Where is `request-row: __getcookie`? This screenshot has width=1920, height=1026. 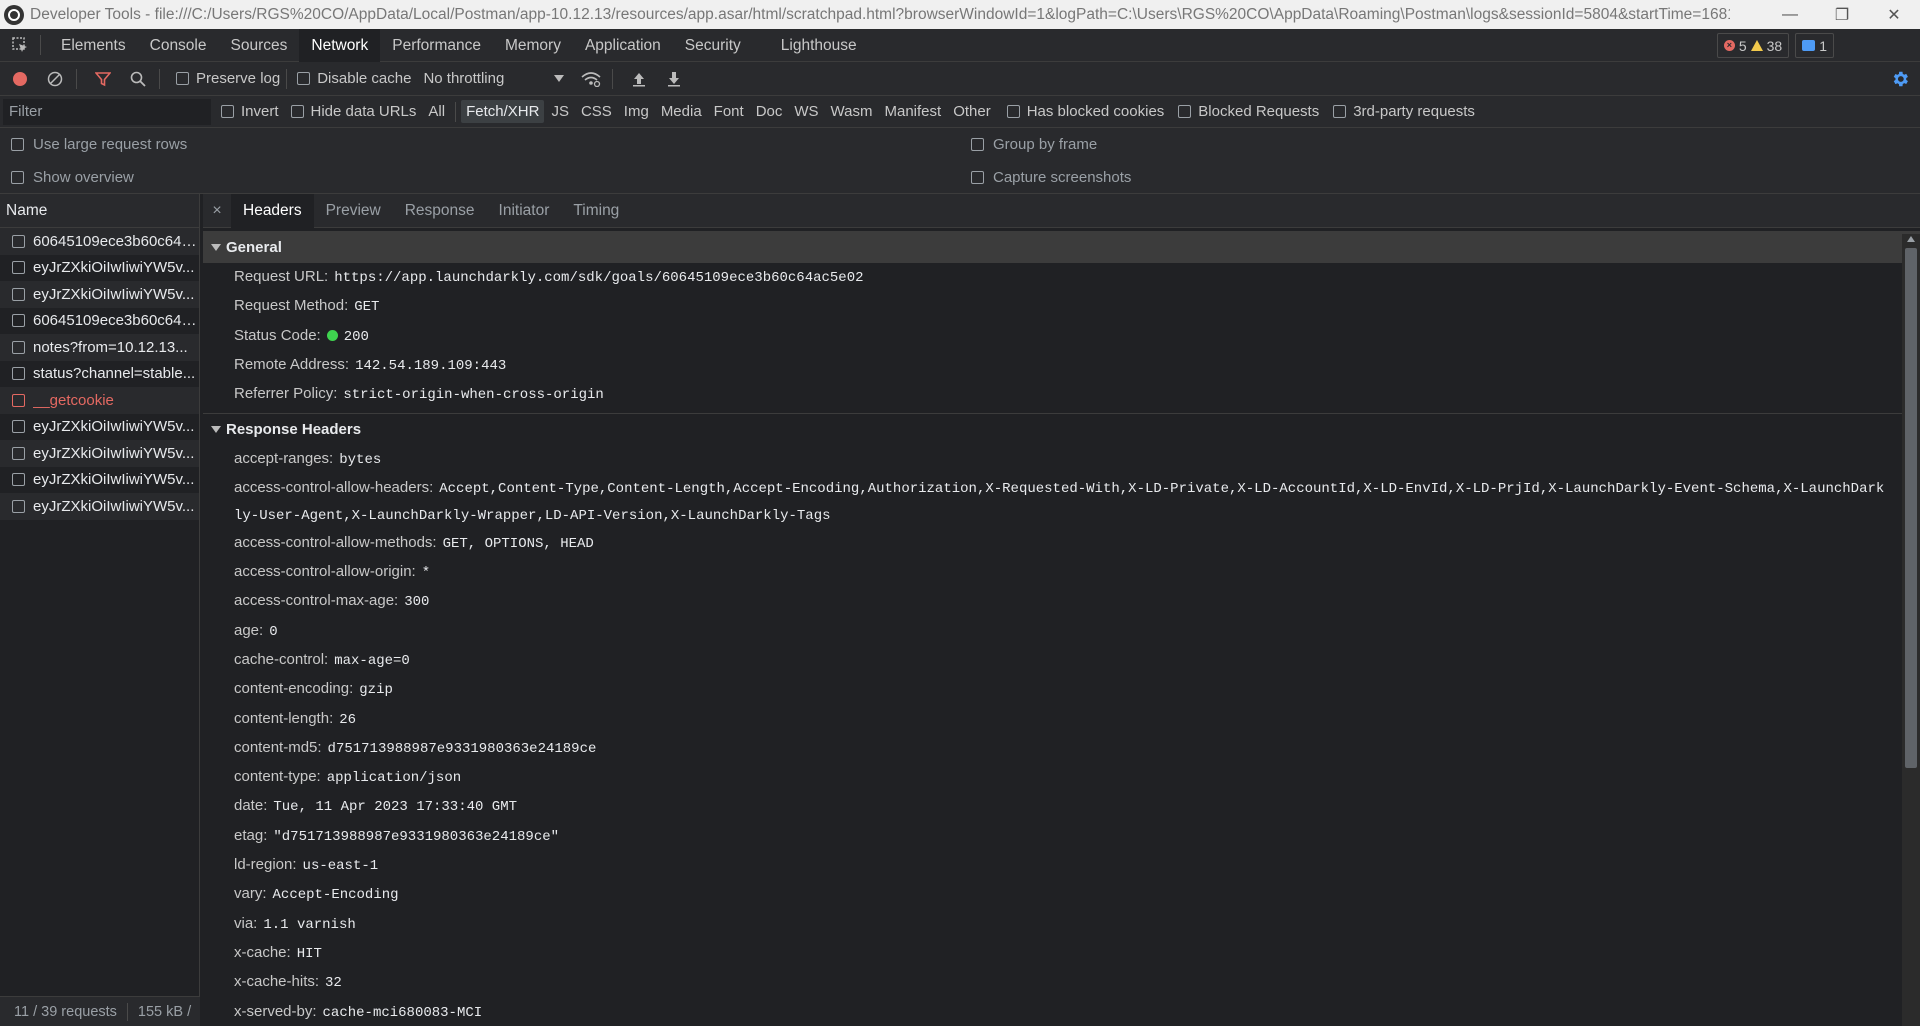
request-row: __getcookie is located at coordinates (99, 400).